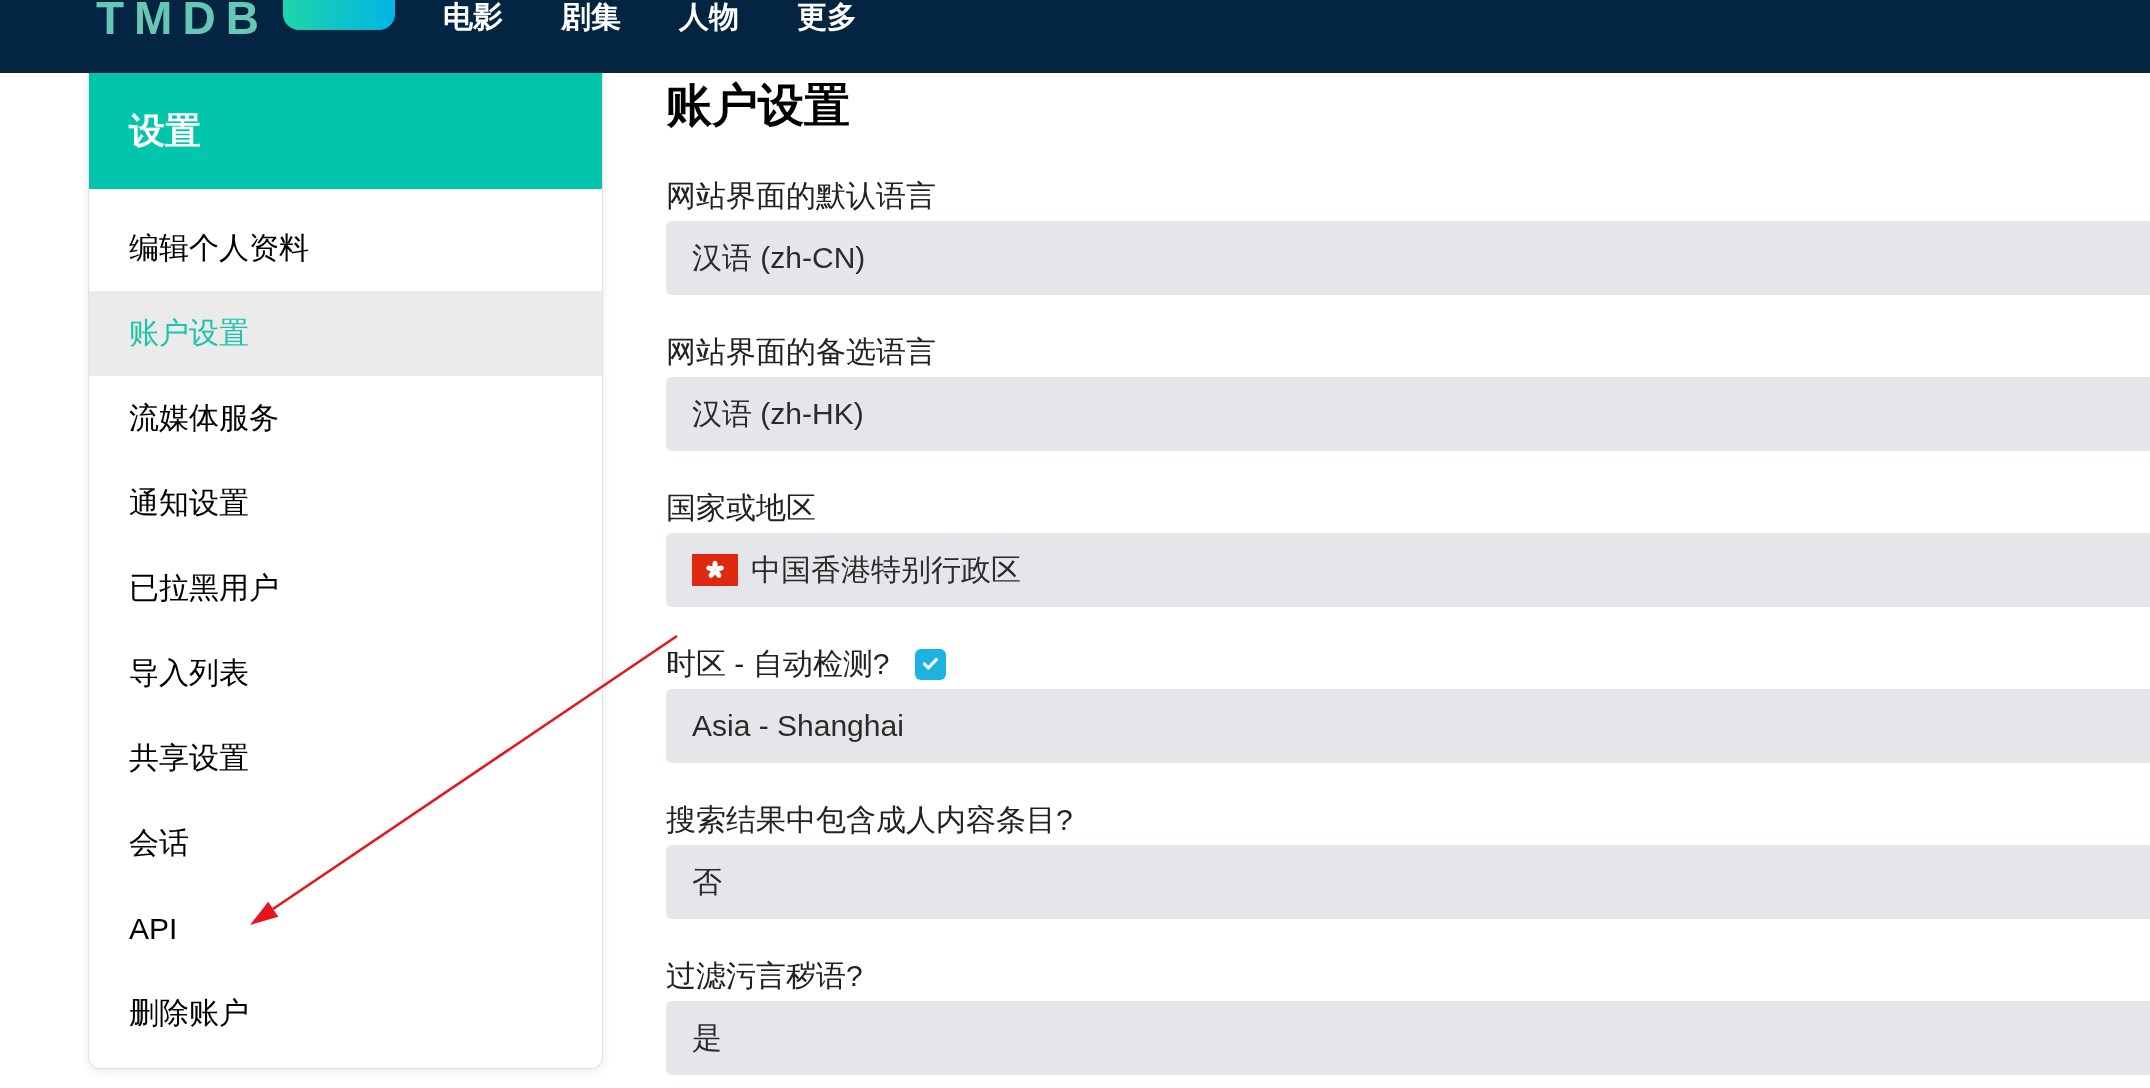 The width and height of the screenshot is (2150, 1088). Describe the element at coordinates (345, 418) in the screenshot. I see `sidebar-item: 流媒体服务` at that location.